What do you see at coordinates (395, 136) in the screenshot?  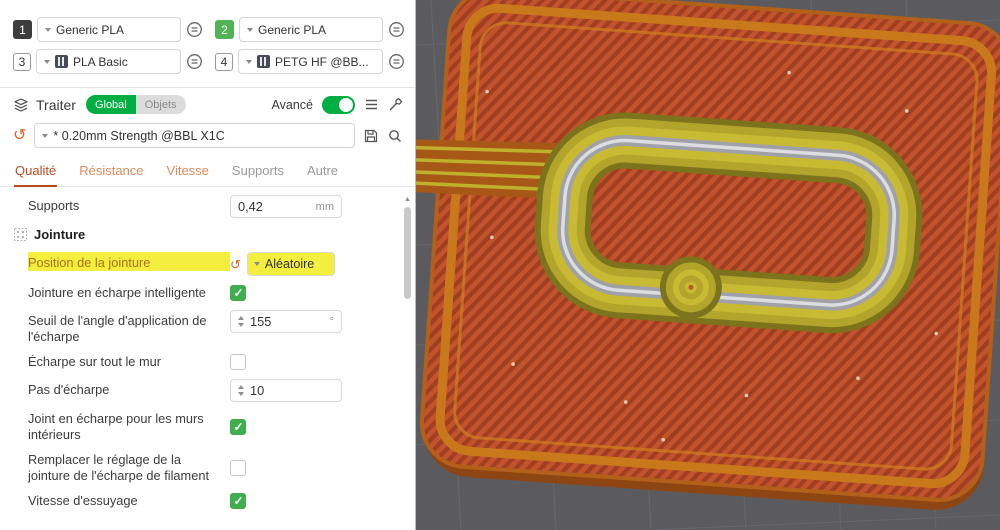 I see `search-icon` at bounding box center [395, 136].